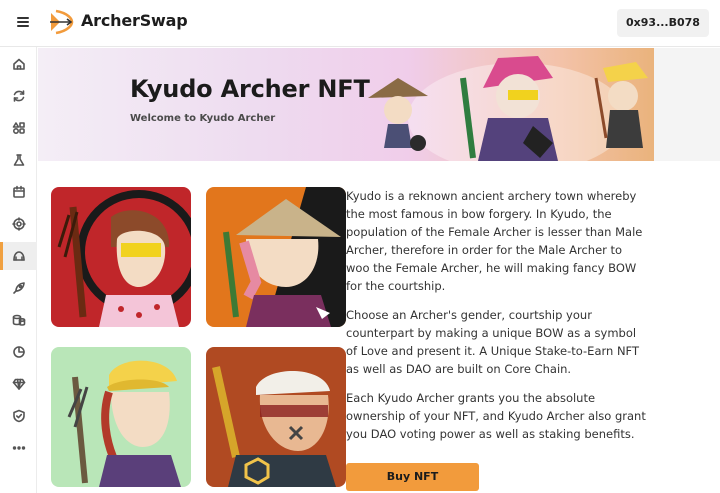  I want to click on sidebar-item-liquidity, so click(18, 128).